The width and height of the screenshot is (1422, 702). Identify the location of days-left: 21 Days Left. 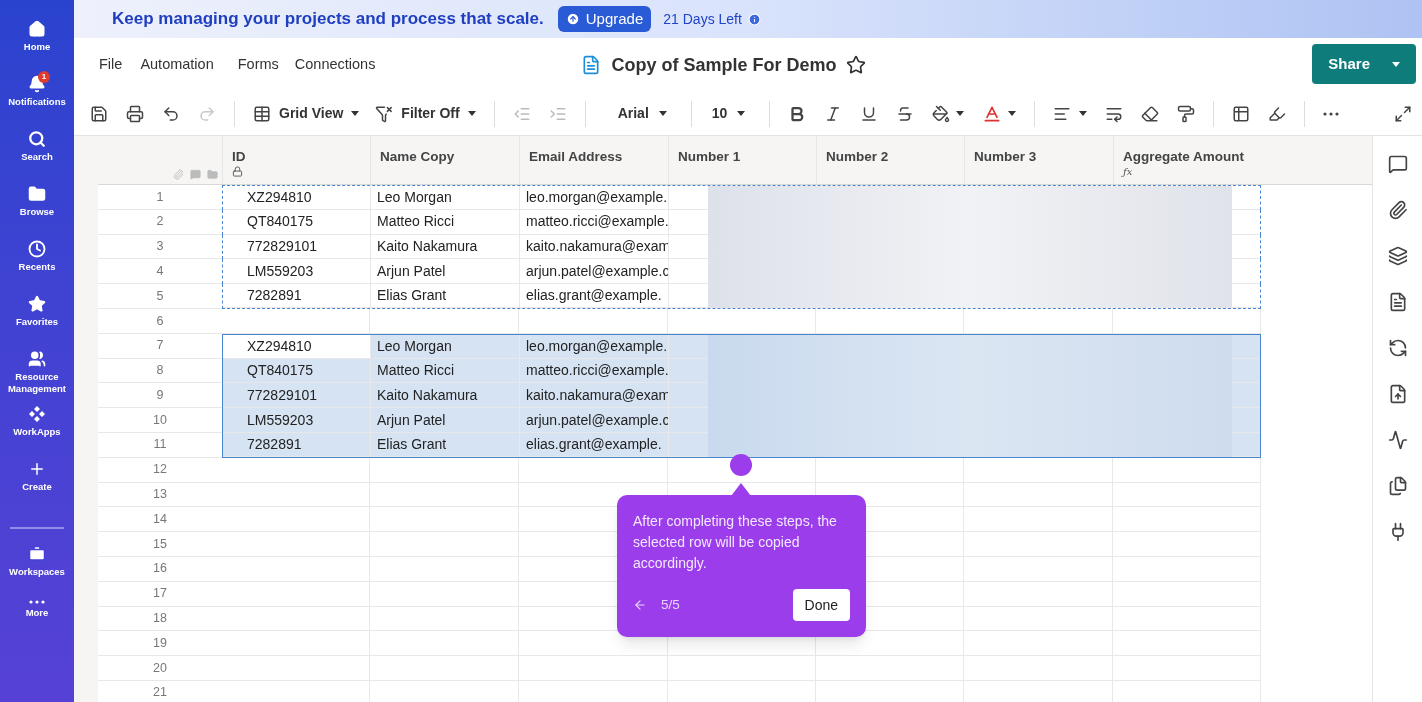
(702, 19).